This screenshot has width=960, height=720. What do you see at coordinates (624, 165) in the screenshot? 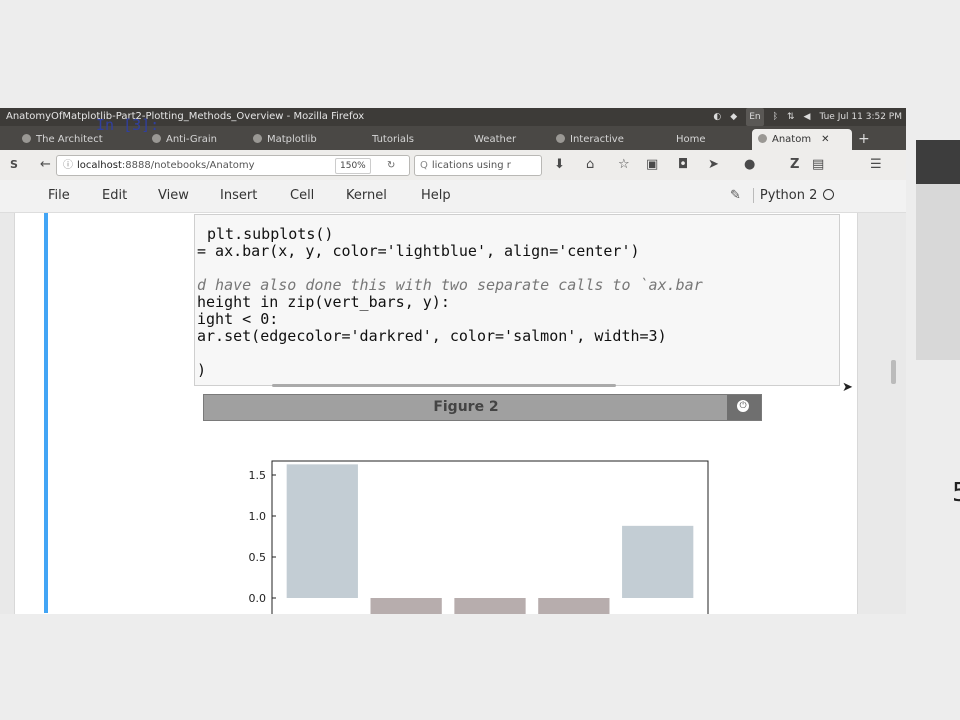
I see `bookmark-star-icon: ☆` at bounding box center [624, 165].